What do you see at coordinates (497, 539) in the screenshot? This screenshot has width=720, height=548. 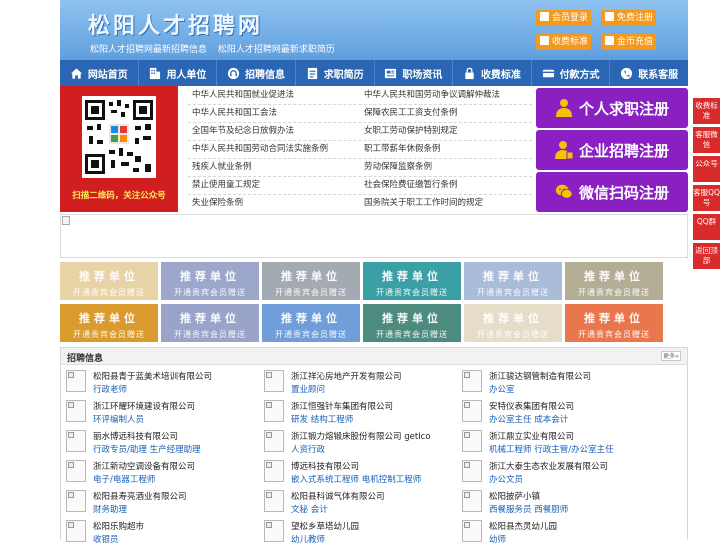 I see `job-title: 幼师` at bounding box center [497, 539].